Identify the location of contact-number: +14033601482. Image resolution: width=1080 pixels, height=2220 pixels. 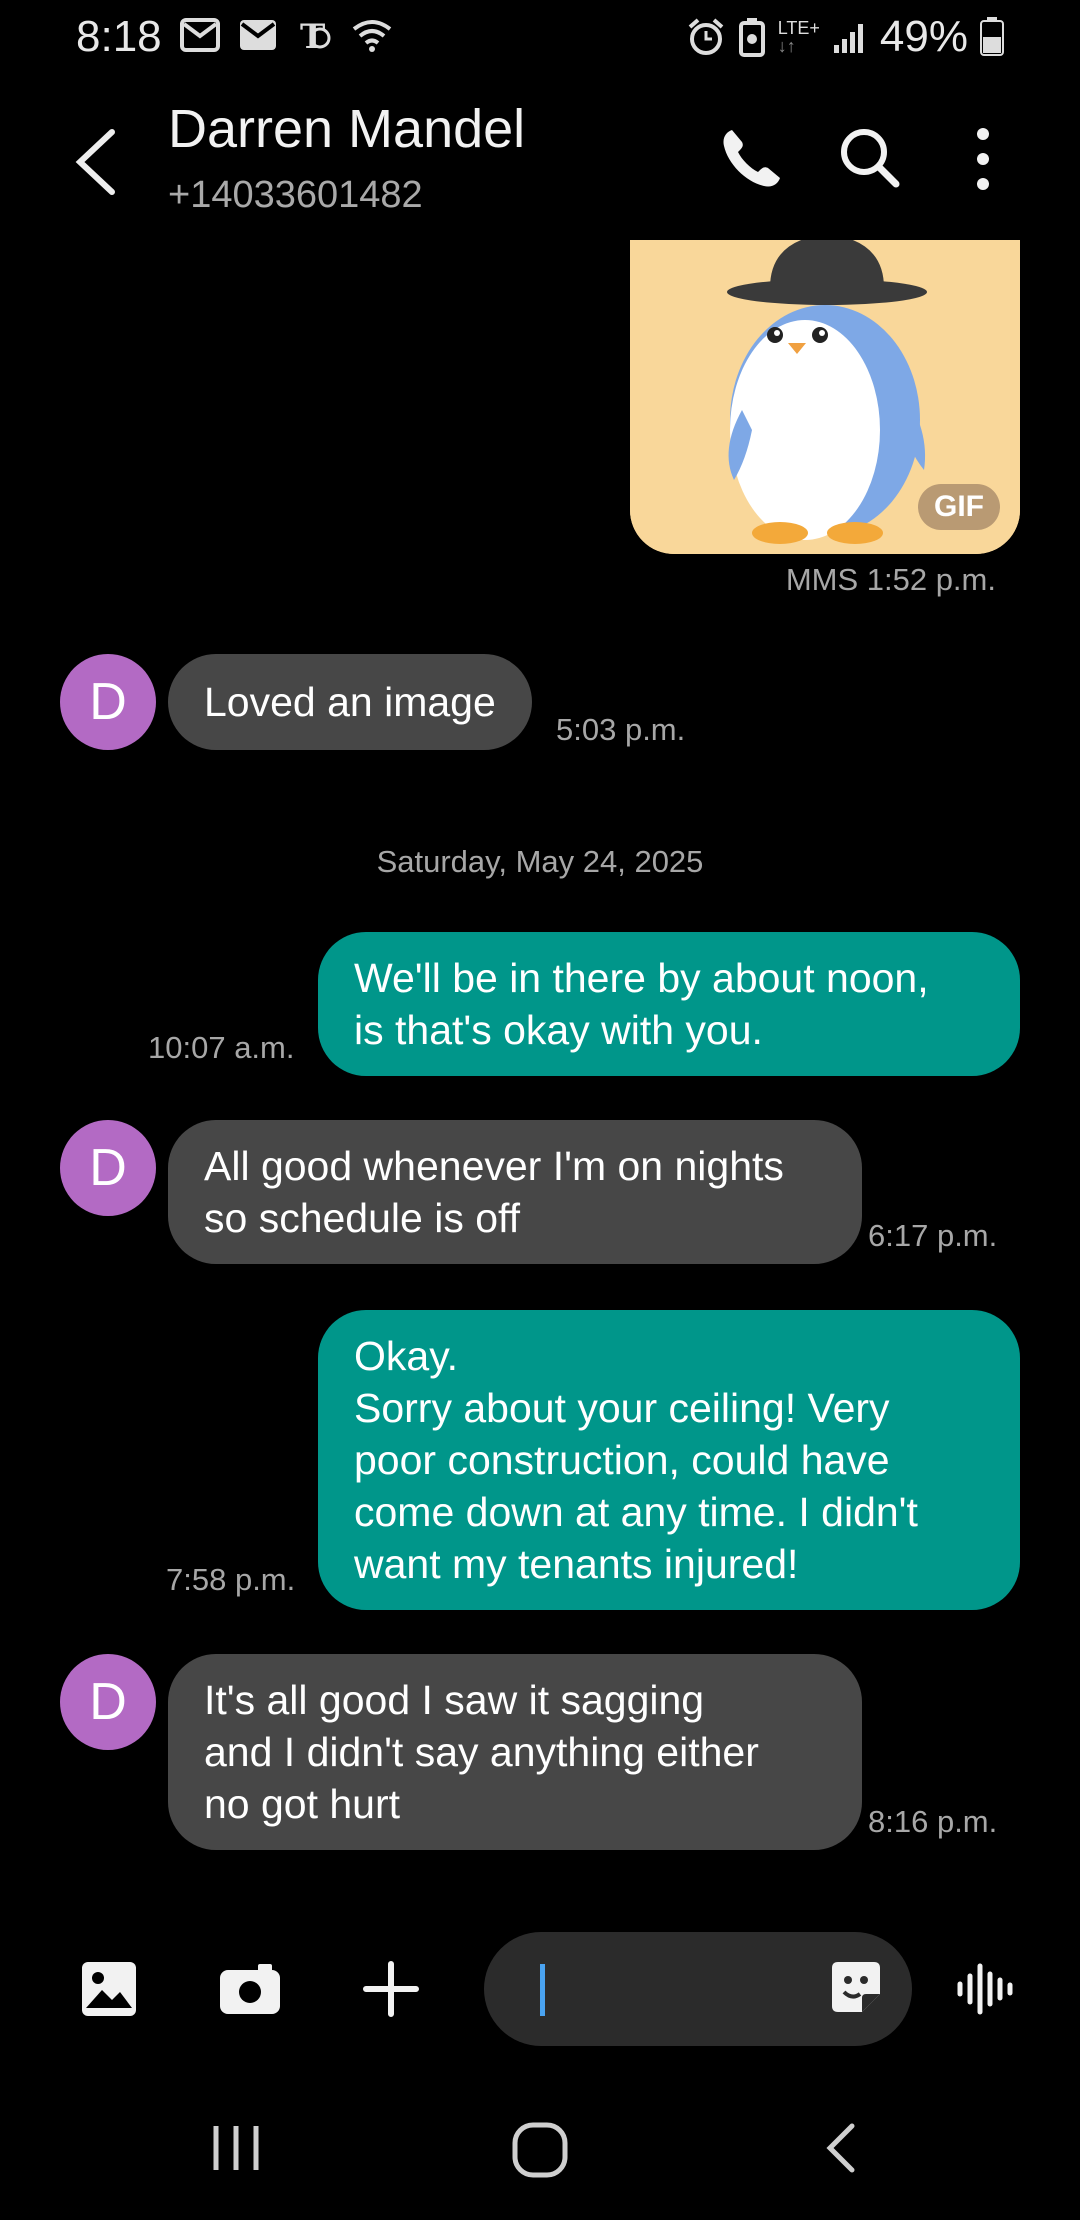
(295, 195).